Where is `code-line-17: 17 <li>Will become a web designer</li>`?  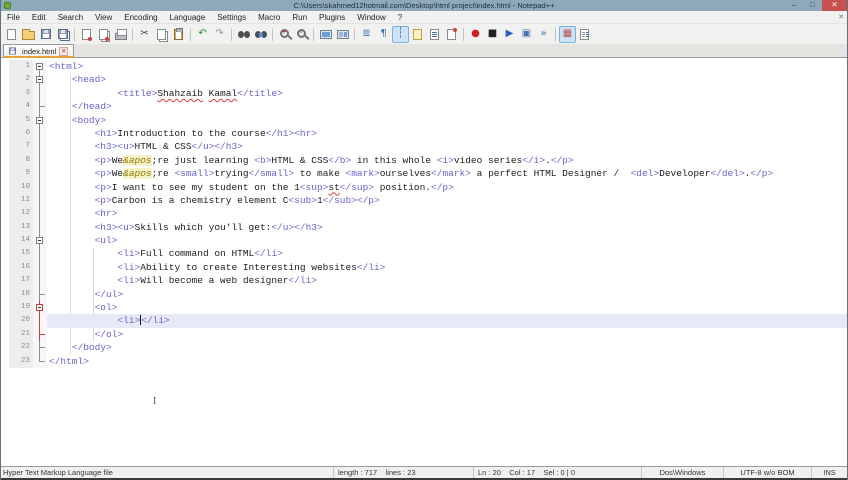
code-line-17: 17 <li>Will become a web designer</li> is located at coordinates (424, 281).